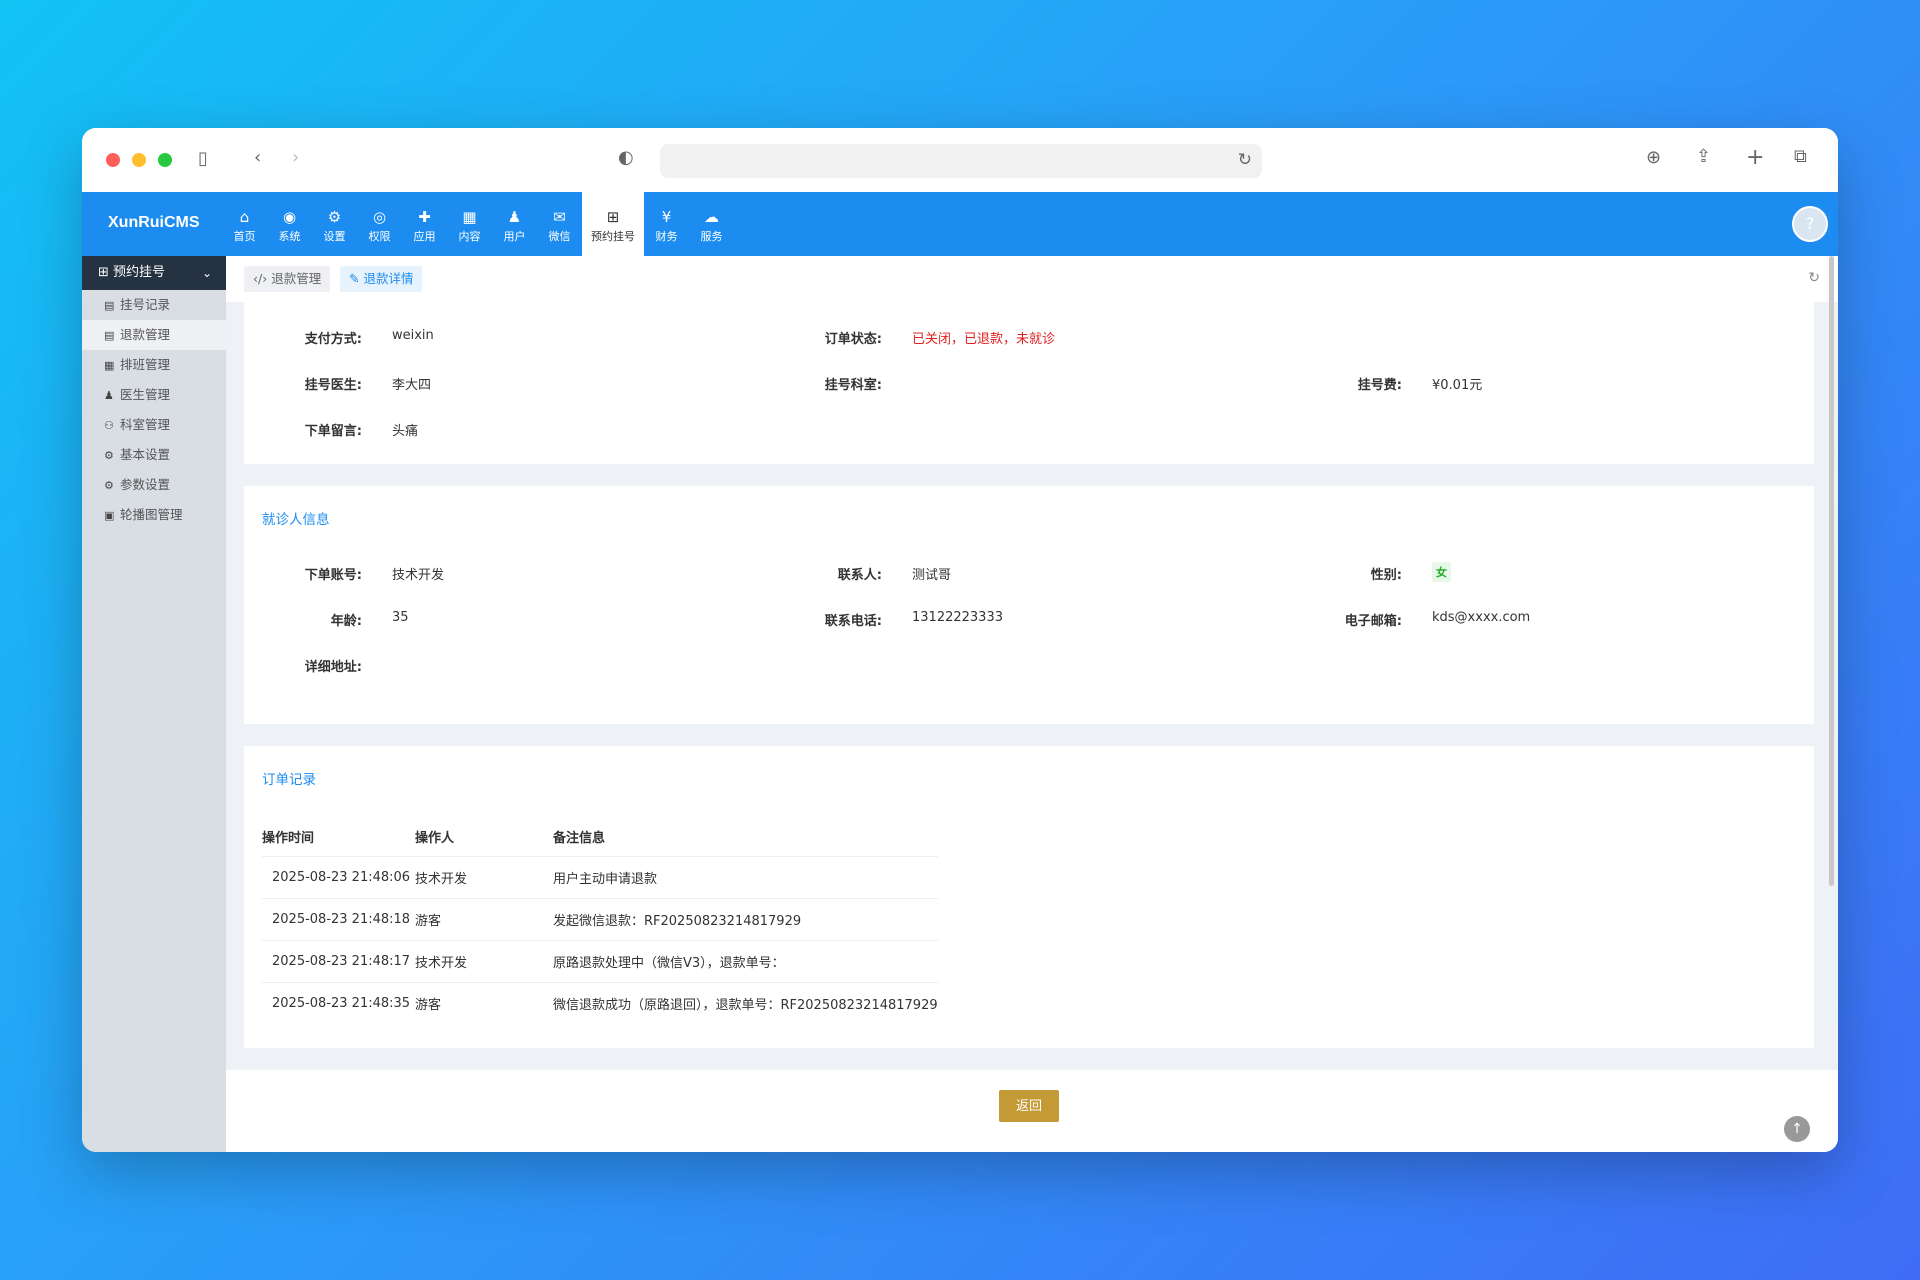  I want to click on nav-services: ☁ 服务, so click(711, 224).